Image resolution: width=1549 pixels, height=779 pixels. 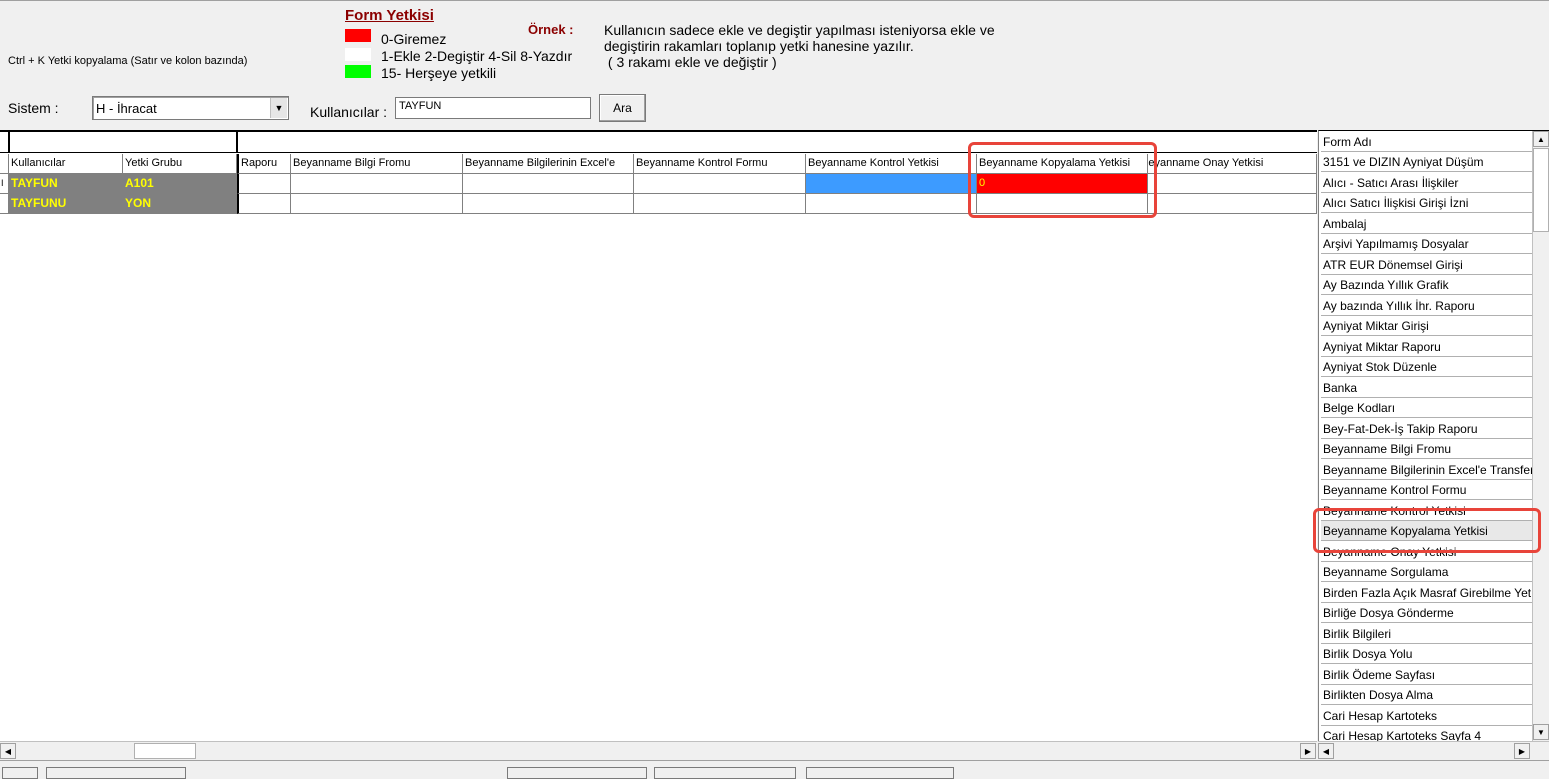 What do you see at coordinates (1427, 326) in the screenshot?
I see `form-list-item: Ayniyat Miktar Girişi` at bounding box center [1427, 326].